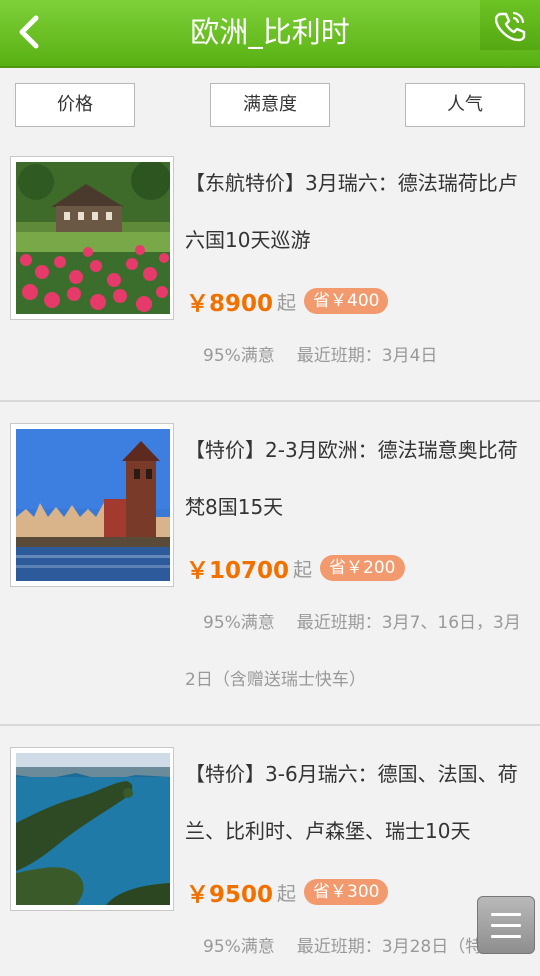  What do you see at coordinates (465, 105) in the screenshot?
I see `sort-by-popularity-button: 人气` at bounding box center [465, 105].